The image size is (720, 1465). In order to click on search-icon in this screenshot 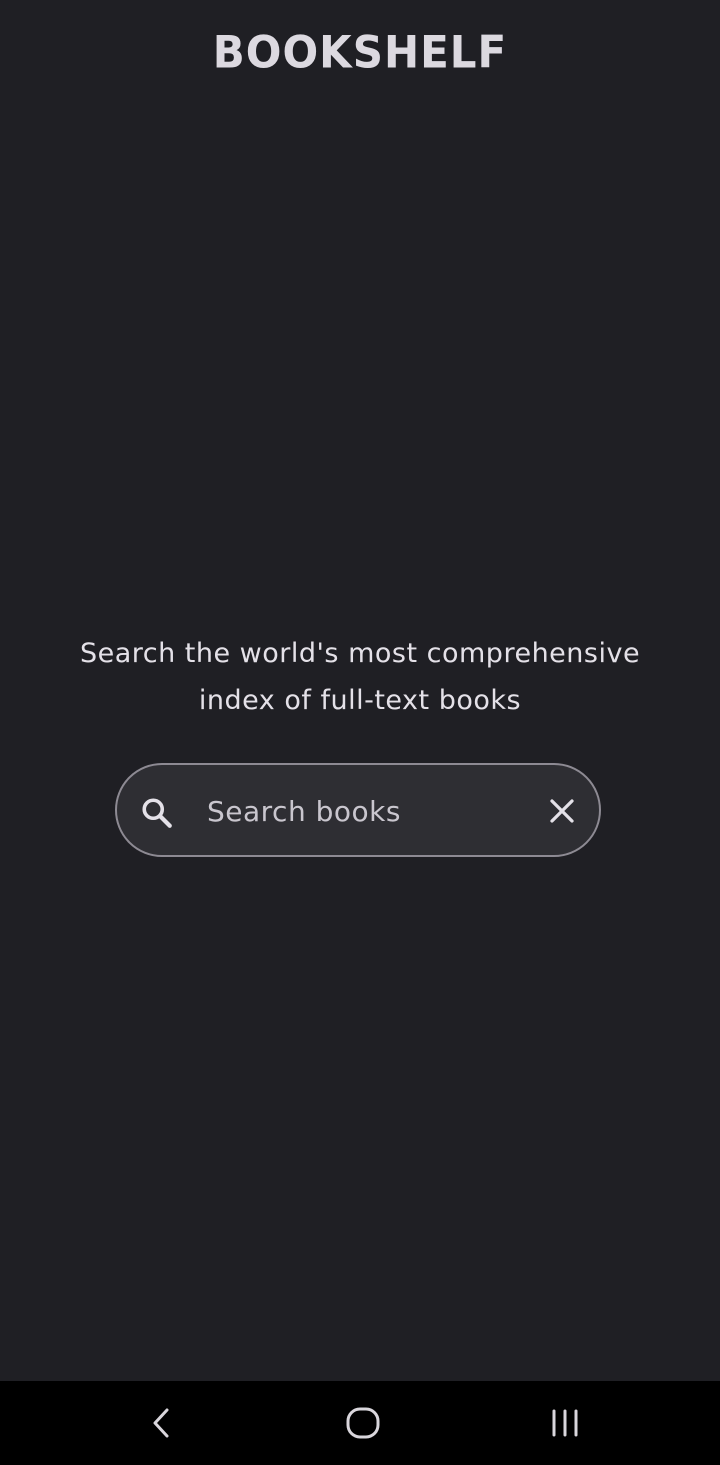, I will do `click(157, 813)`.